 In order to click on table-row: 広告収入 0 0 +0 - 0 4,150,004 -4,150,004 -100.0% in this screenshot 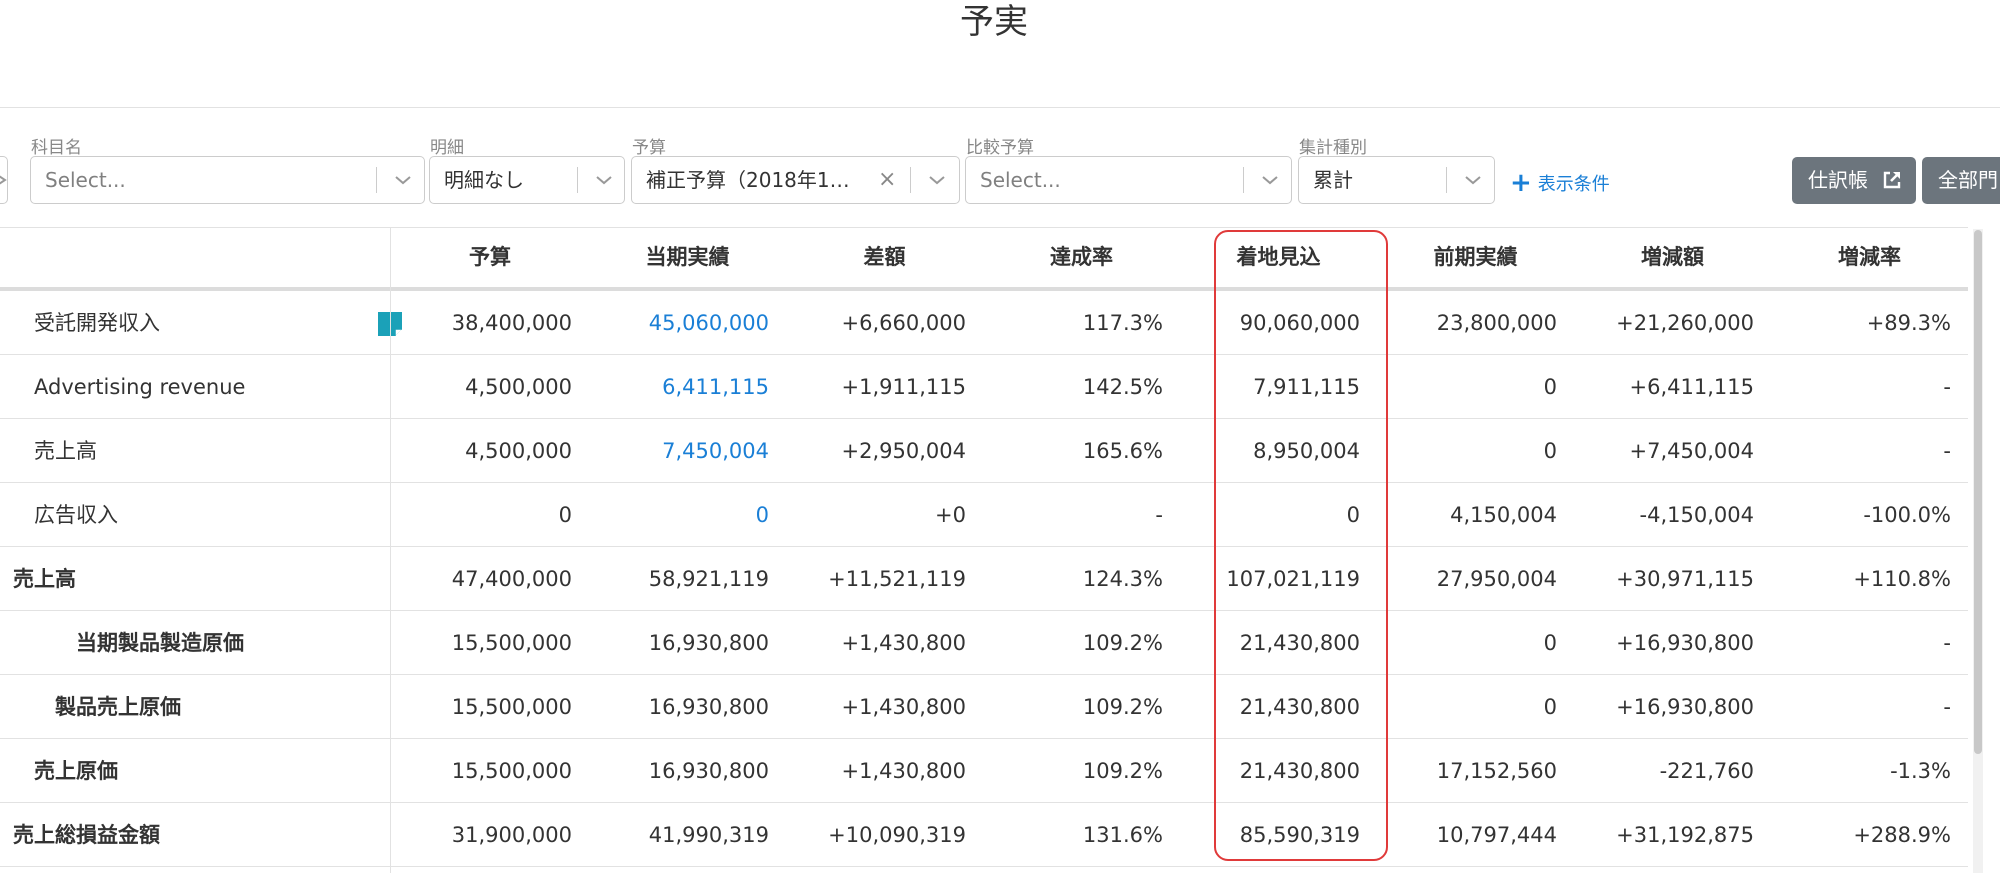, I will do `click(984, 515)`.